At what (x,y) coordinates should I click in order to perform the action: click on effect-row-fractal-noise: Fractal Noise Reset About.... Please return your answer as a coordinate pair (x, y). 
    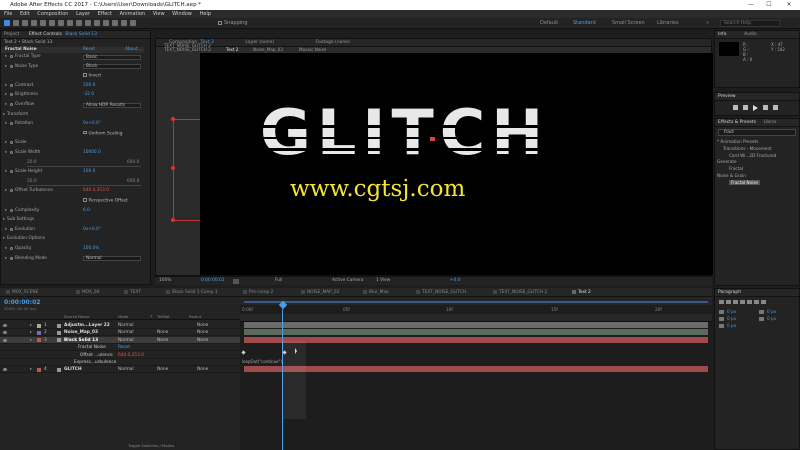
    Looking at the image, I should click on (72, 50).